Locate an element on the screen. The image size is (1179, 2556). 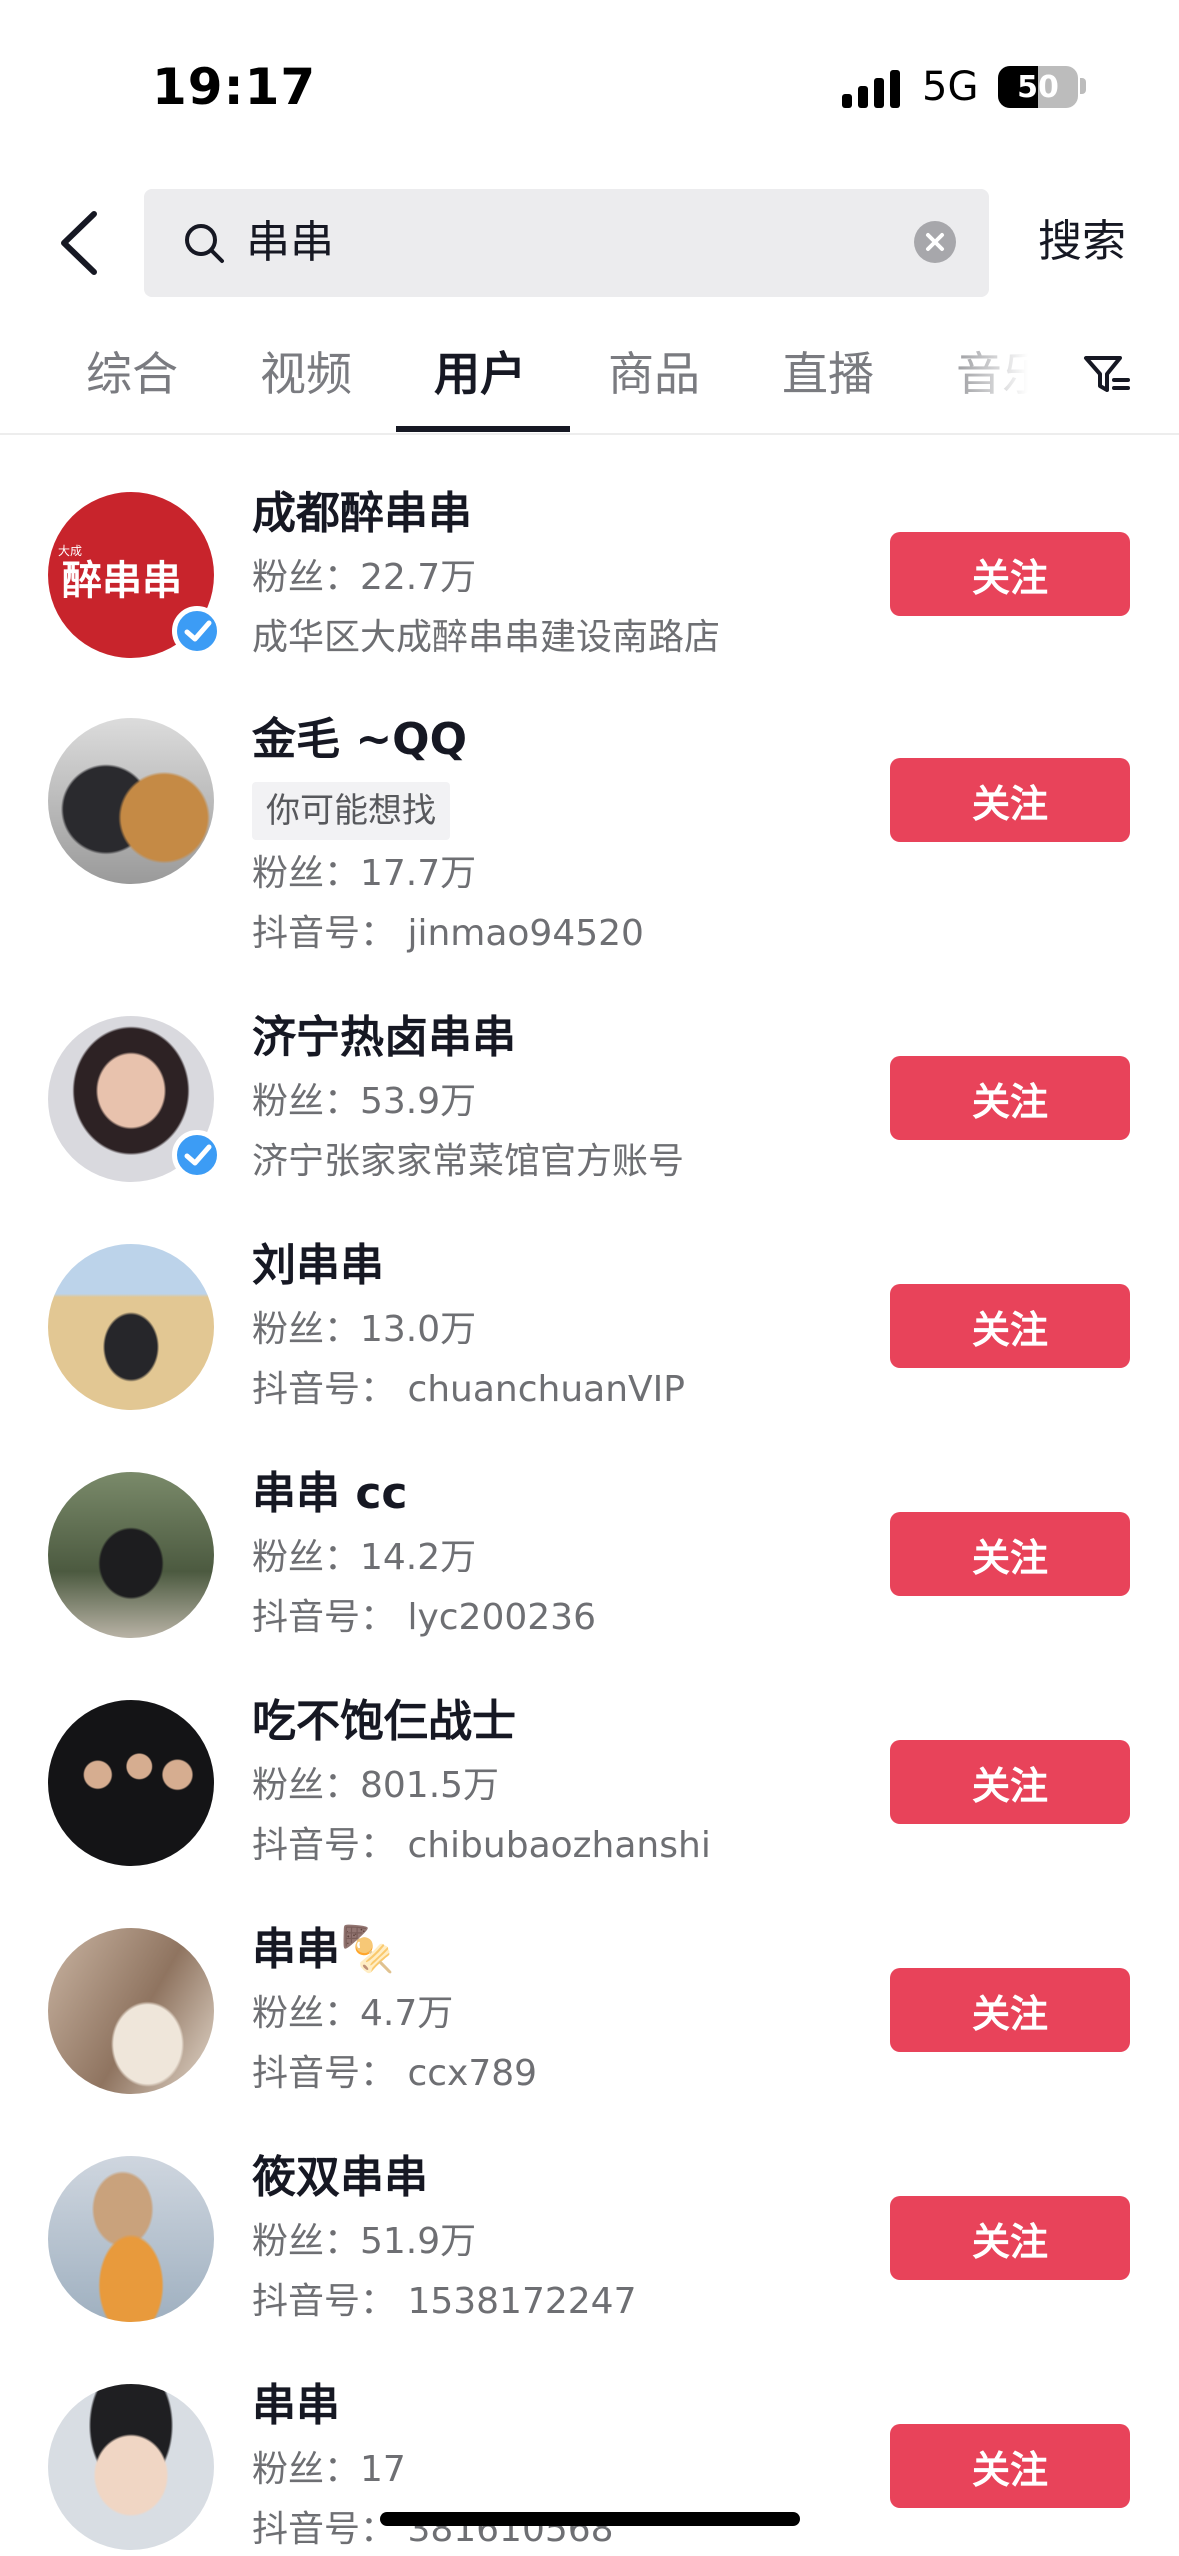
search-input: 串串 is located at coordinates (566, 243).